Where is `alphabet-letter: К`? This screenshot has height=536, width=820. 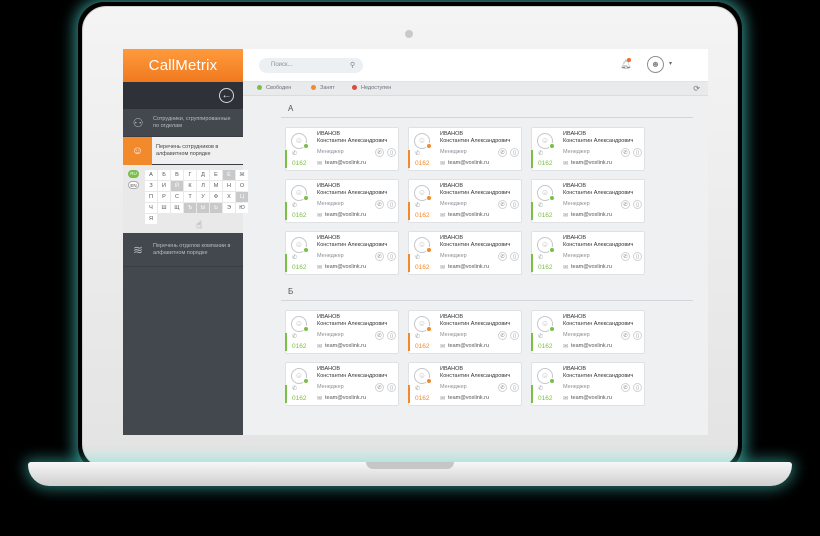
alphabet-letter: К is located at coordinates (190, 186).